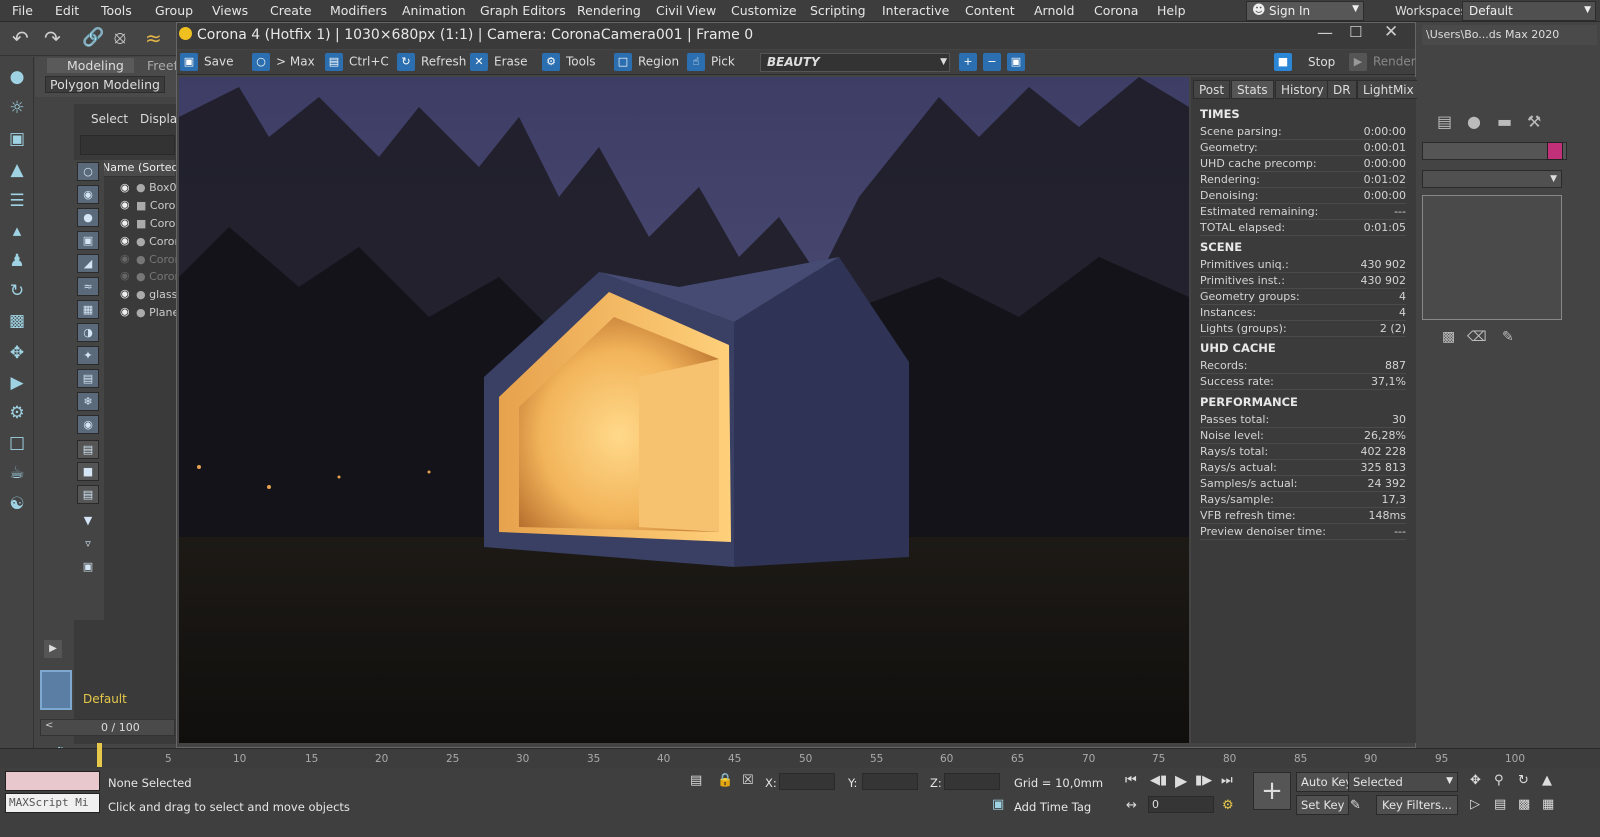 This screenshot has height=837, width=1600. I want to click on remove-modifier-icon: ⌫, so click(1477, 337).